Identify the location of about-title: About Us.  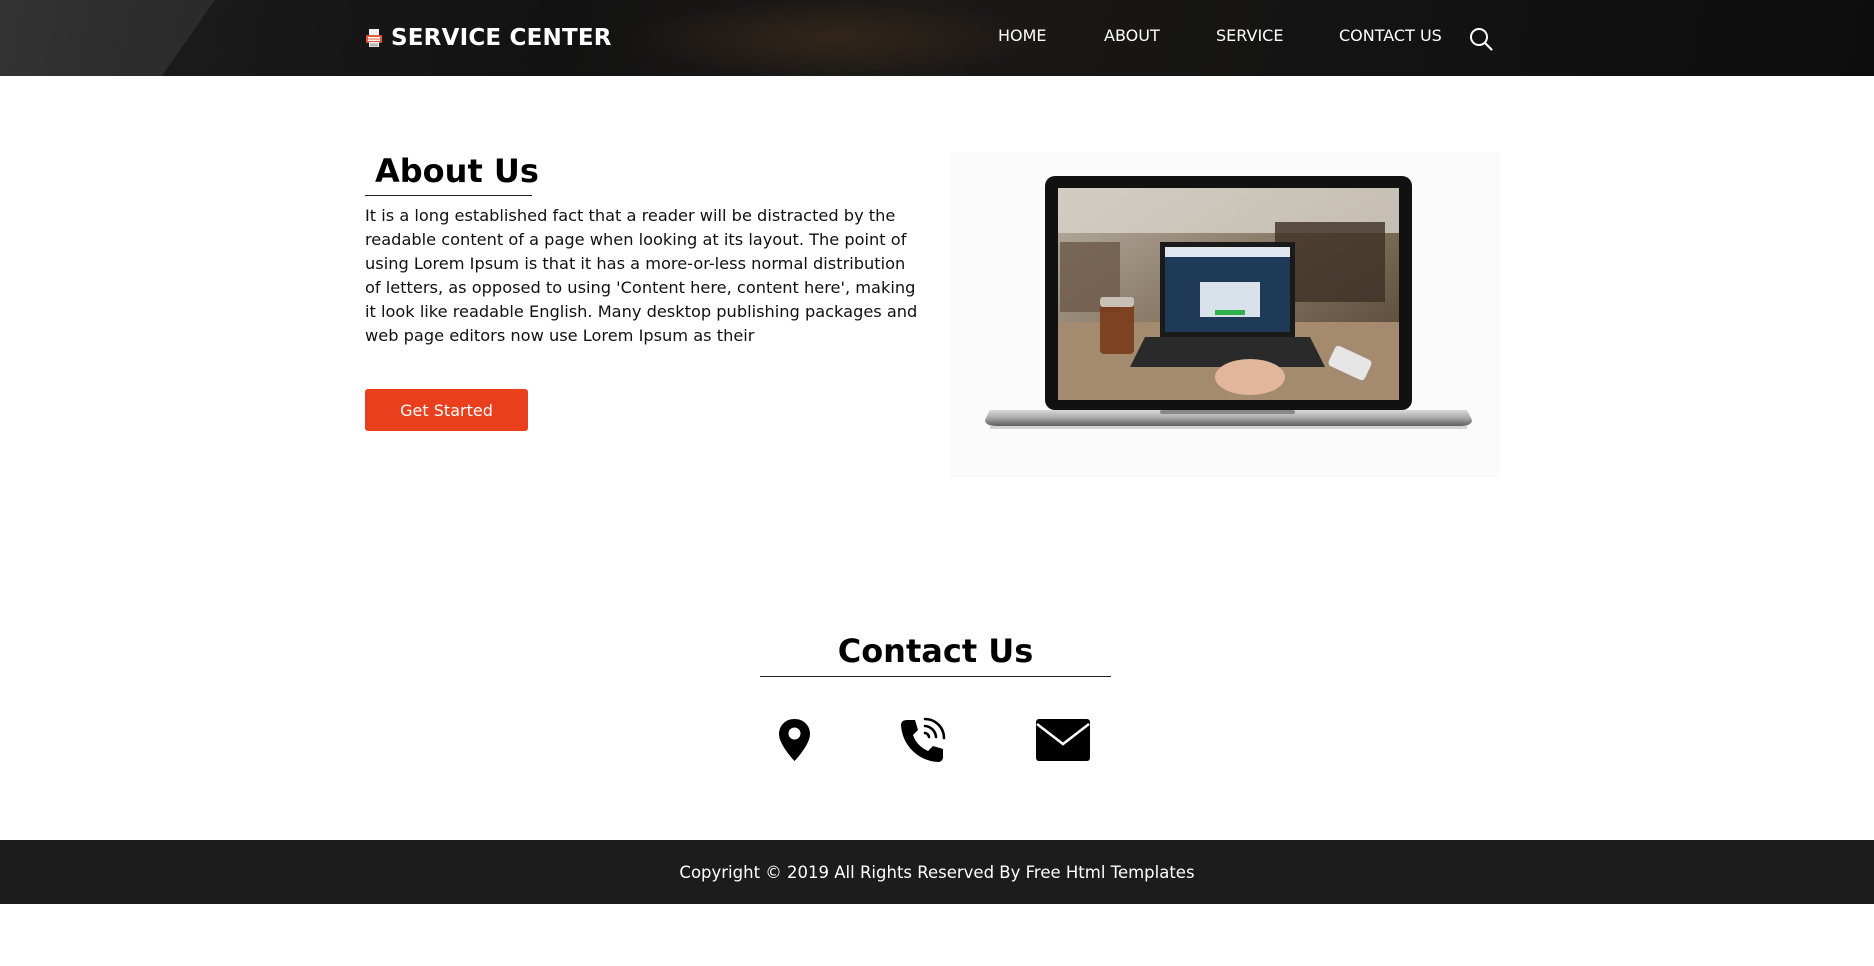
(457, 171).